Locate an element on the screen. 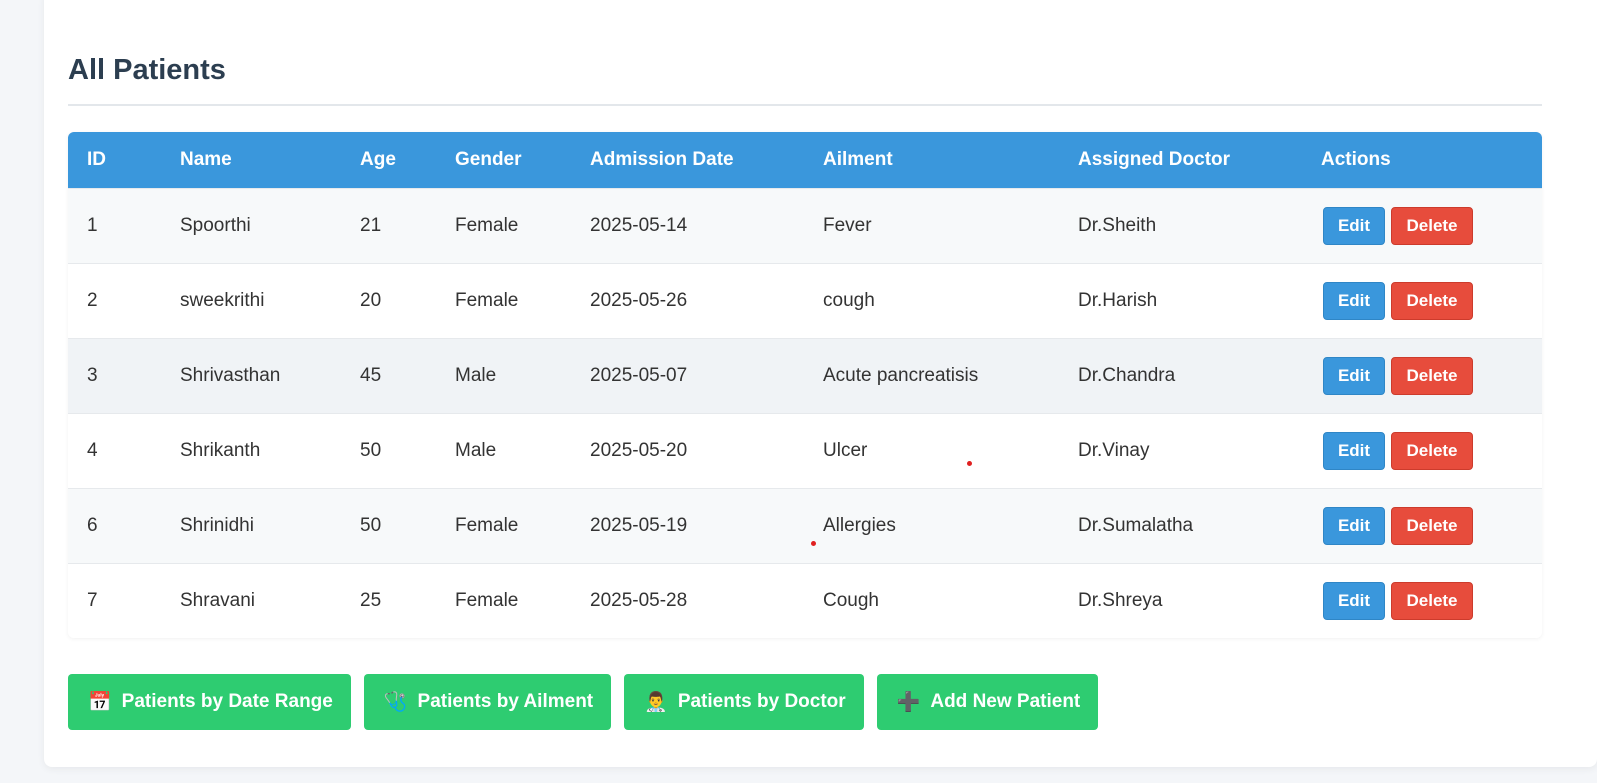 Image resolution: width=1597 pixels, height=783 pixels. cell-name: Shrikanth is located at coordinates (220, 450).